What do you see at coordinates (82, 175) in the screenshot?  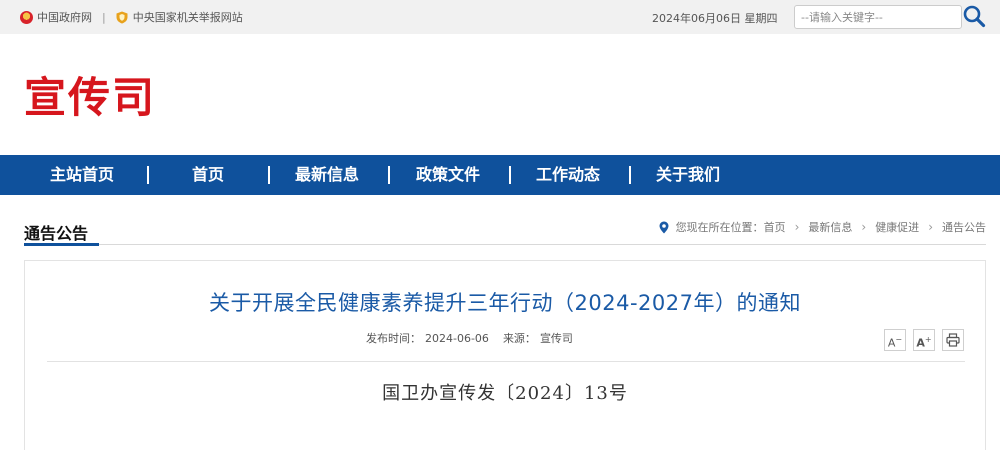 I see `nav-item-main-home: 主站首页` at bounding box center [82, 175].